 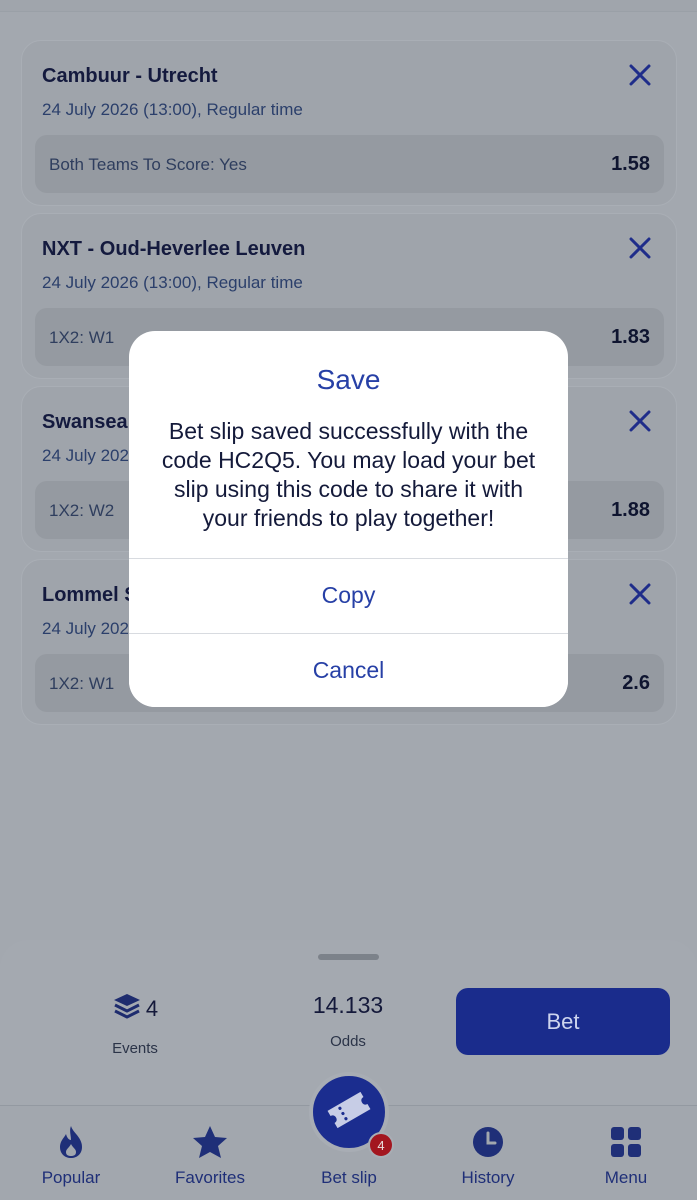 I want to click on bet-event-title: Swansea, so click(x=85, y=422).